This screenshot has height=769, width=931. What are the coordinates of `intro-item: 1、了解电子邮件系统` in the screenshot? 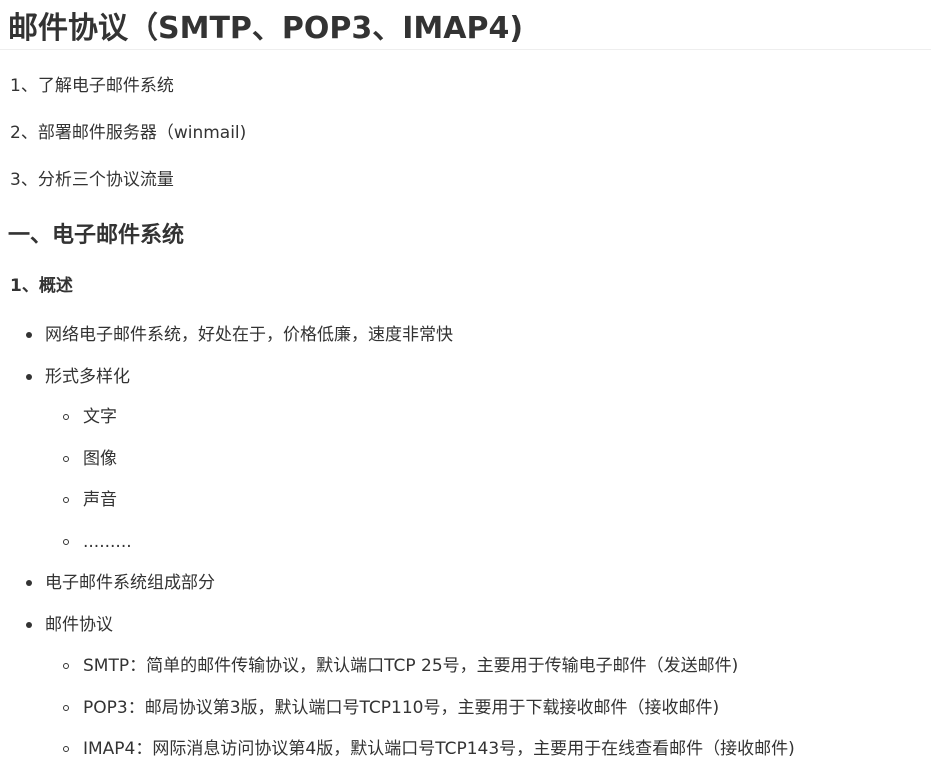 It's located at (92, 86).